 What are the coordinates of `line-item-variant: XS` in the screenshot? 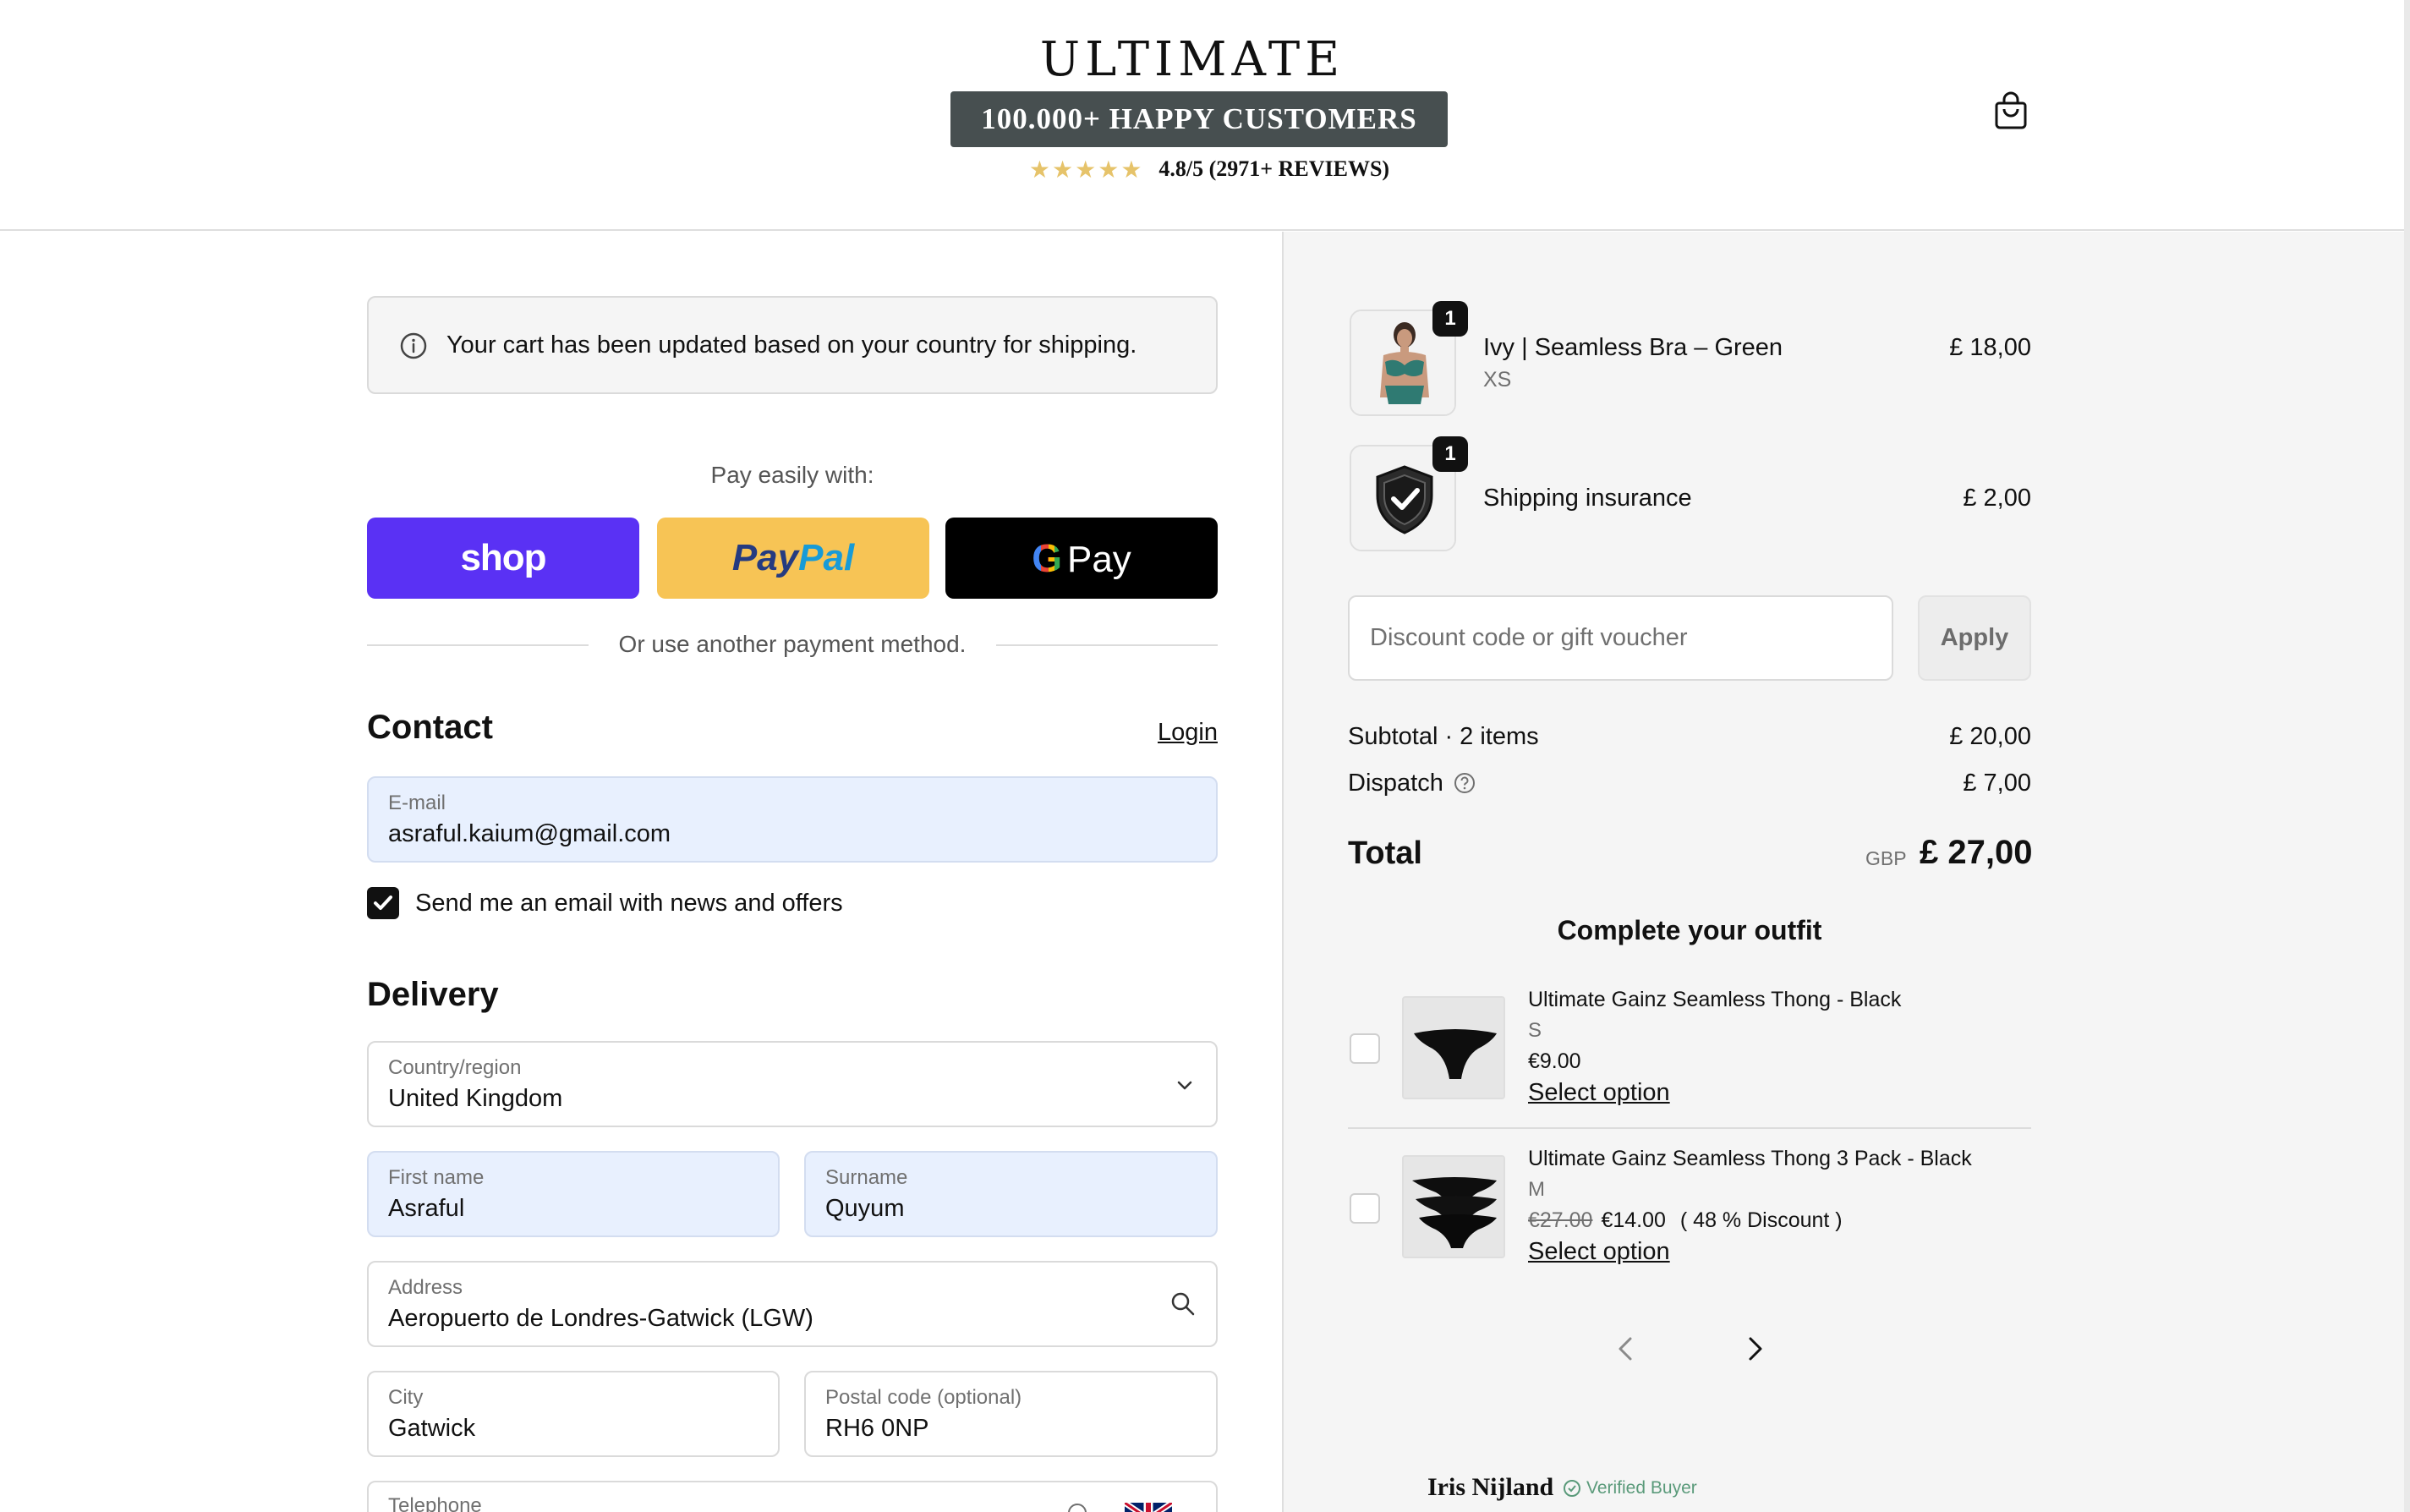 It's located at (1497, 380).